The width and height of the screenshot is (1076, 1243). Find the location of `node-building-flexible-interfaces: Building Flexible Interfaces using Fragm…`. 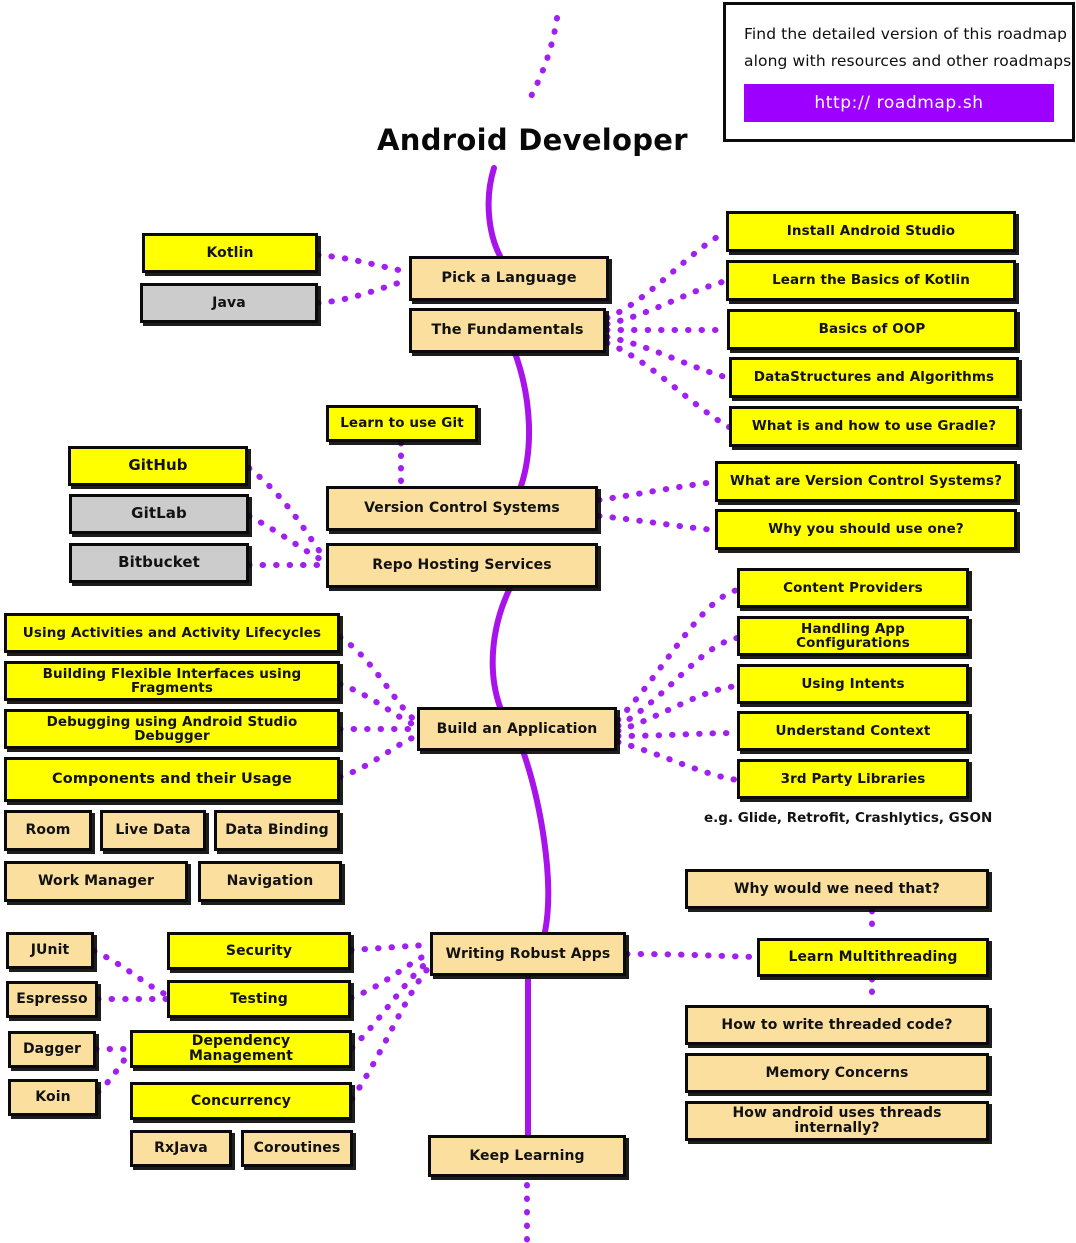

node-building-flexible-interfaces: Building Flexible Interfaces using Fragm… is located at coordinates (172, 681).